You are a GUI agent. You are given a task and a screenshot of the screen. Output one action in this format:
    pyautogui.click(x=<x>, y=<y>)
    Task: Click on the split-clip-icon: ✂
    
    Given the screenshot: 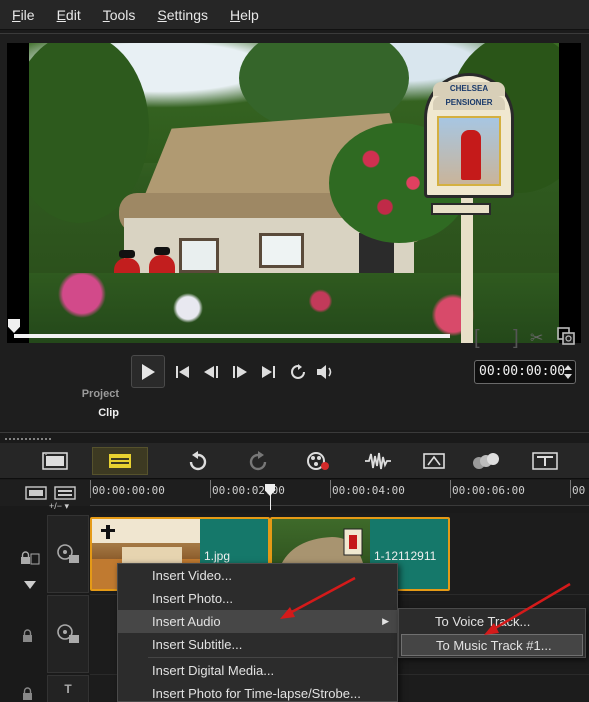 What is the action you would take?
    pyautogui.click(x=536, y=338)
    